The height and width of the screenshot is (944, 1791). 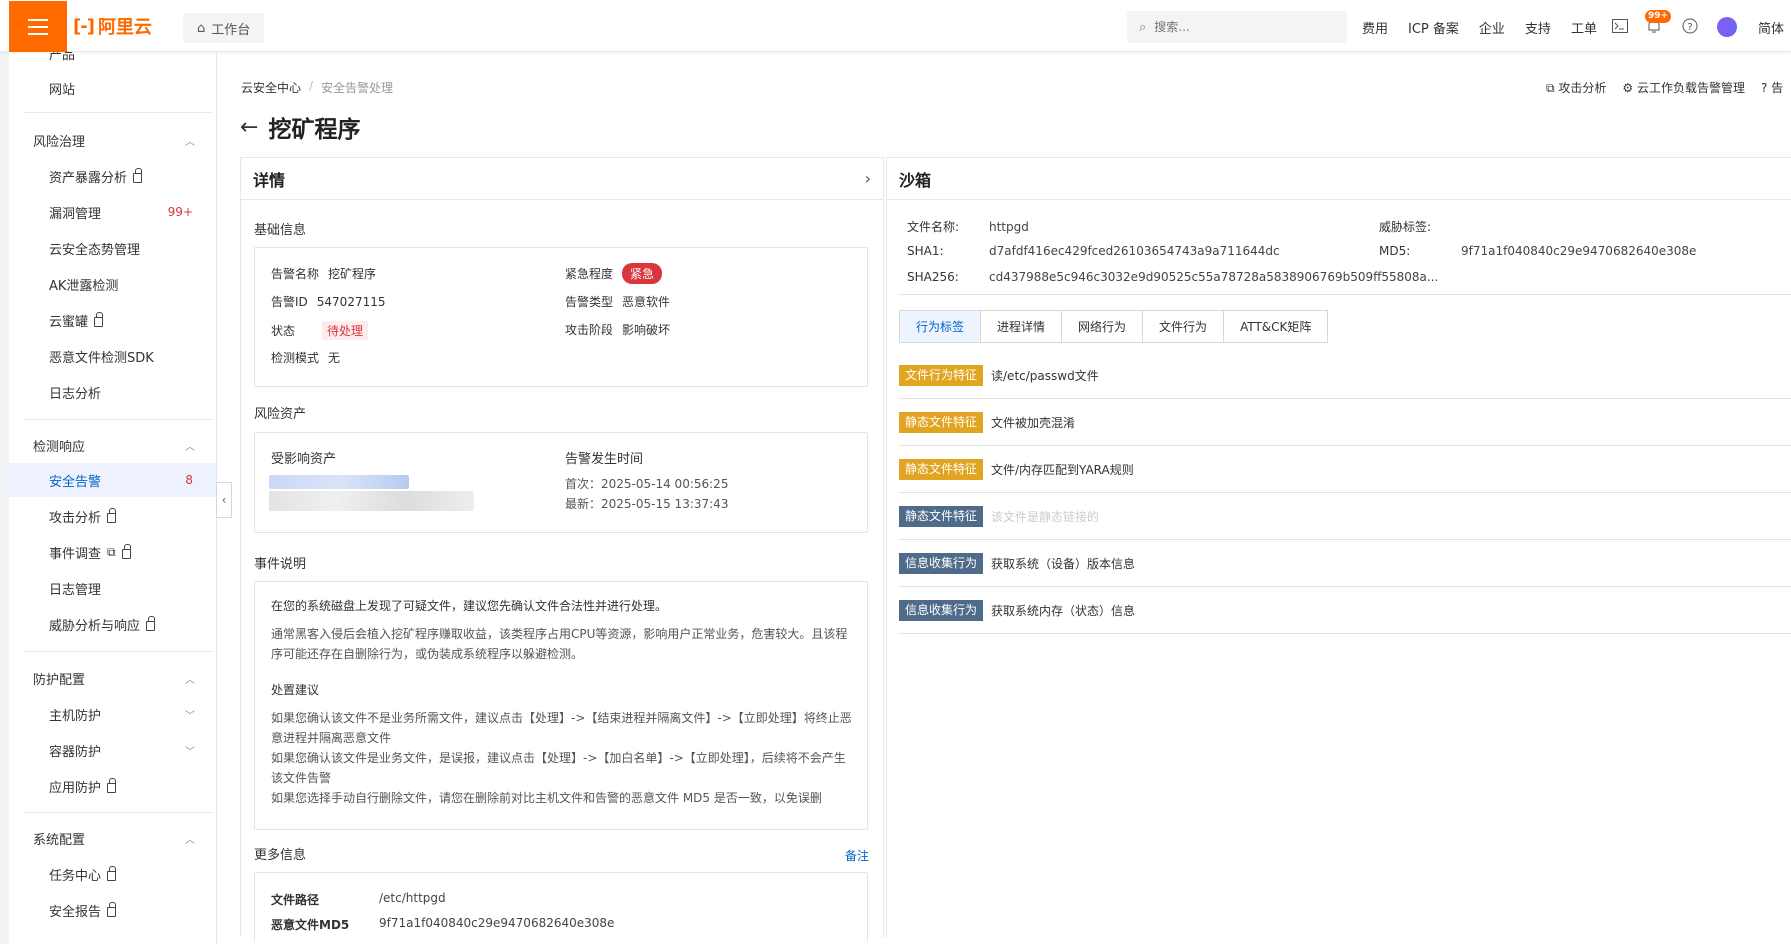 I want to click on home-icon: ⌂, so click(x=201, y=28).